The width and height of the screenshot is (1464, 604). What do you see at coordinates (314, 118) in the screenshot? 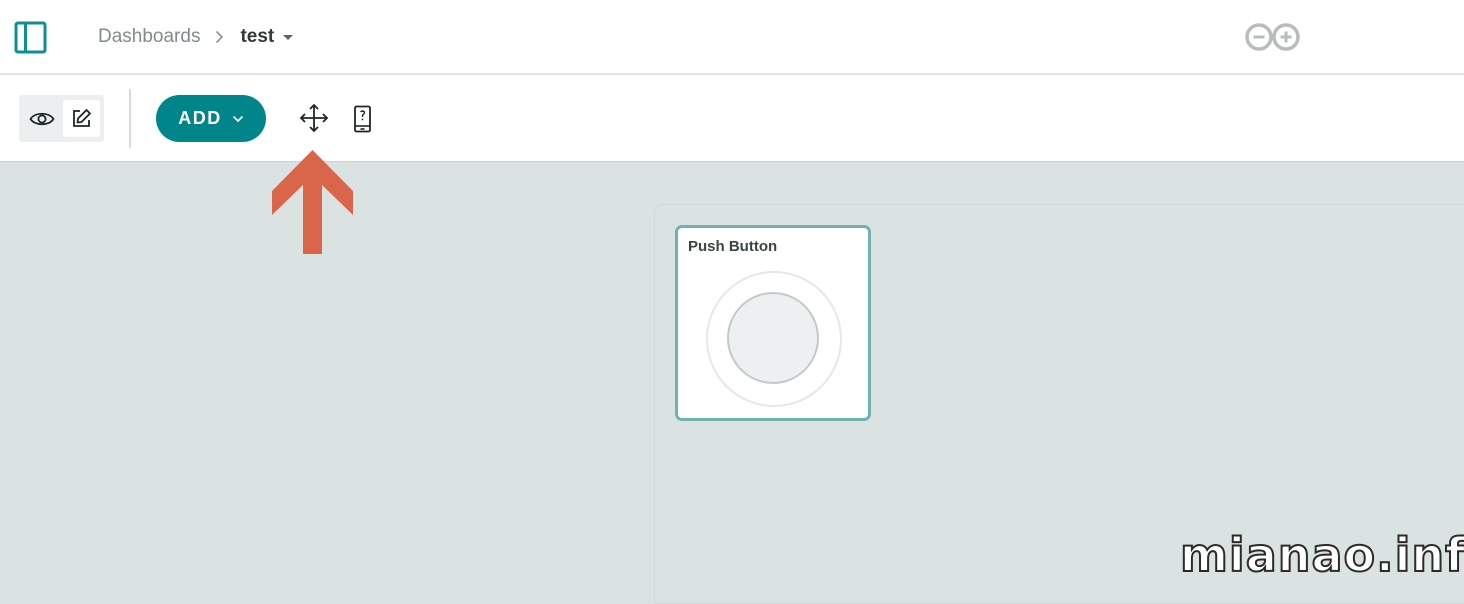
I see `move-arrows-icon` at bounding box center [314, 118].